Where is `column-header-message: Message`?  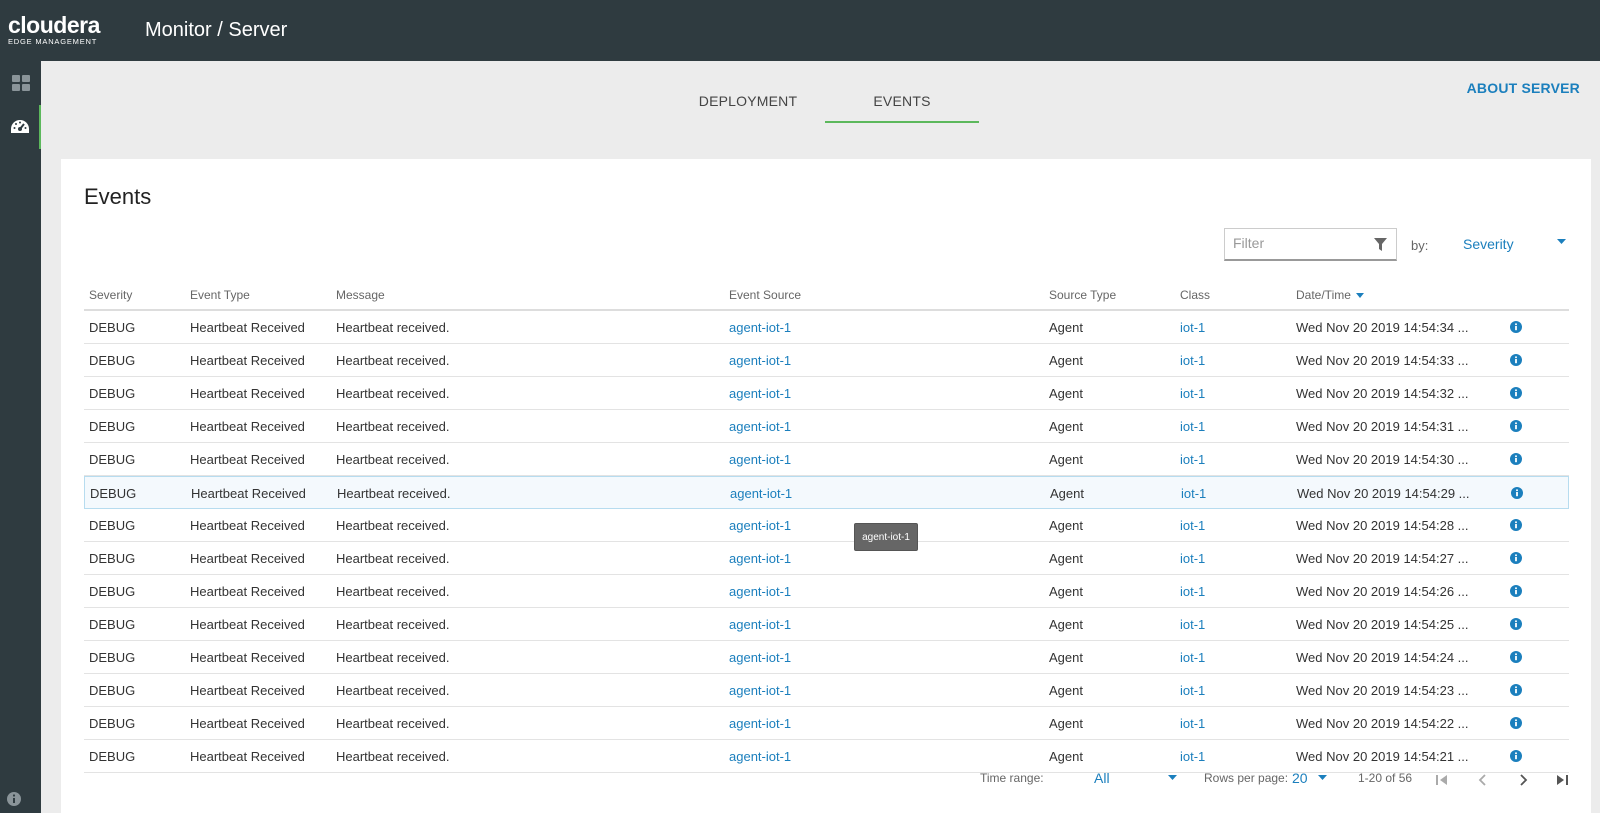
column-header-message: Message is located at coordinates (360, 295).